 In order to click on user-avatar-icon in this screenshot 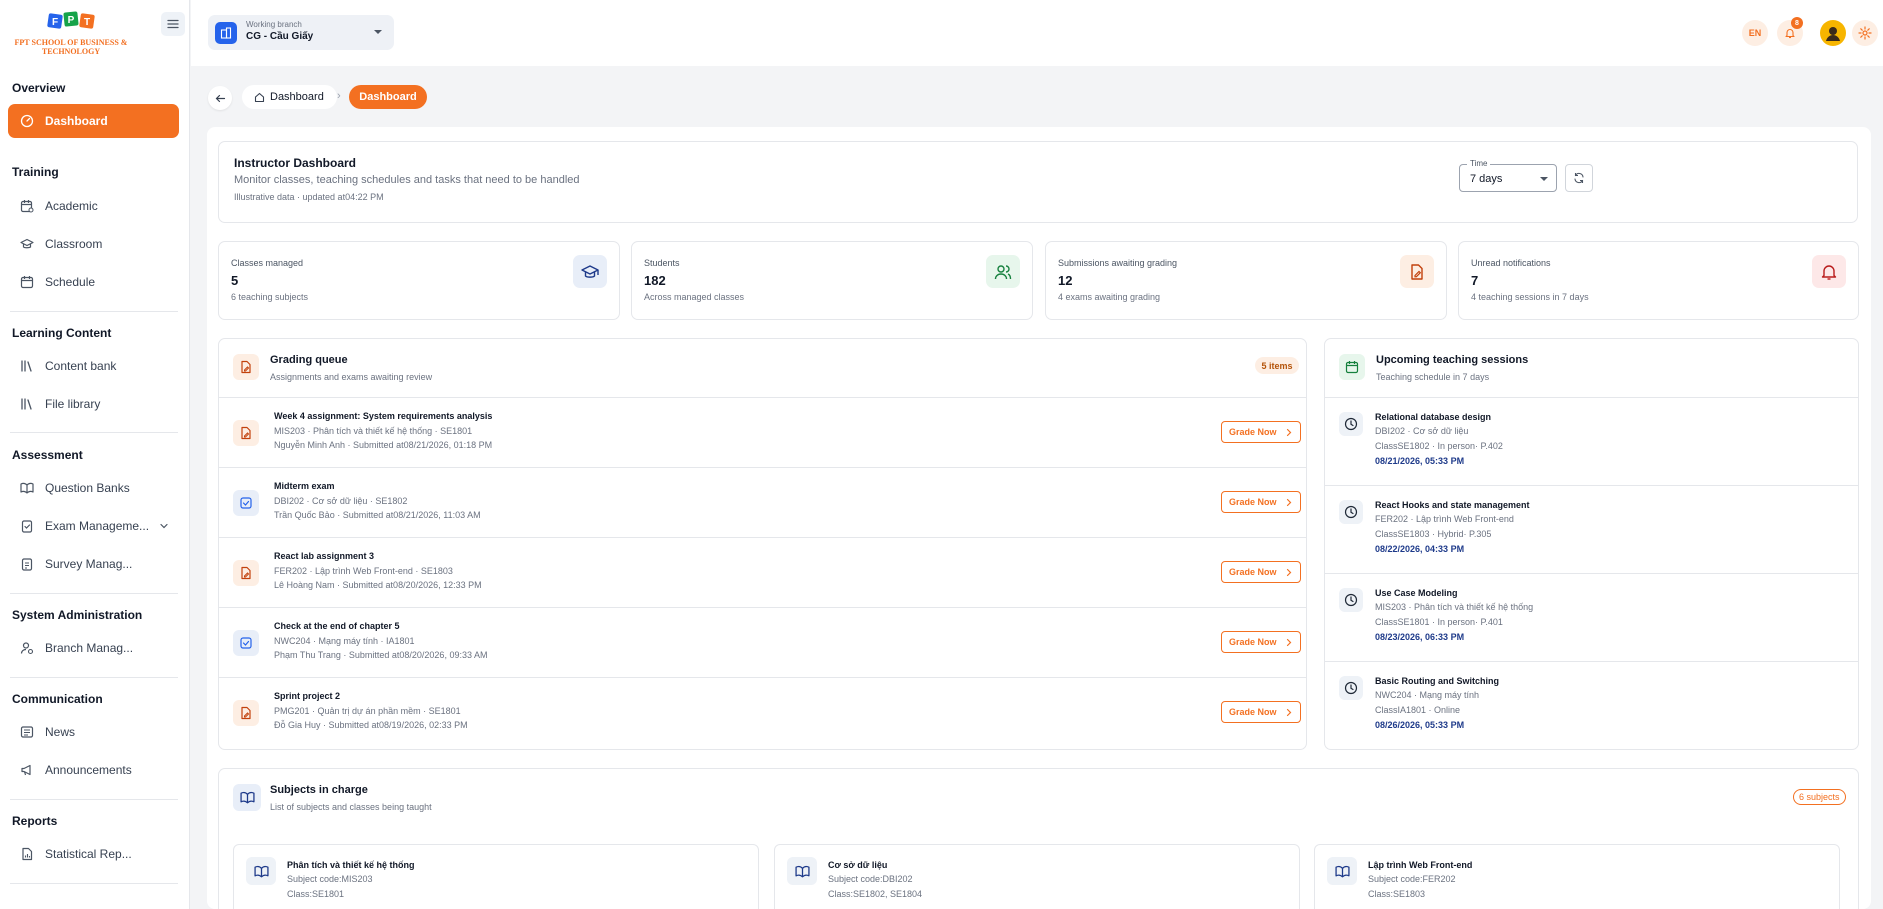, I will do `click(1833, 34)`.